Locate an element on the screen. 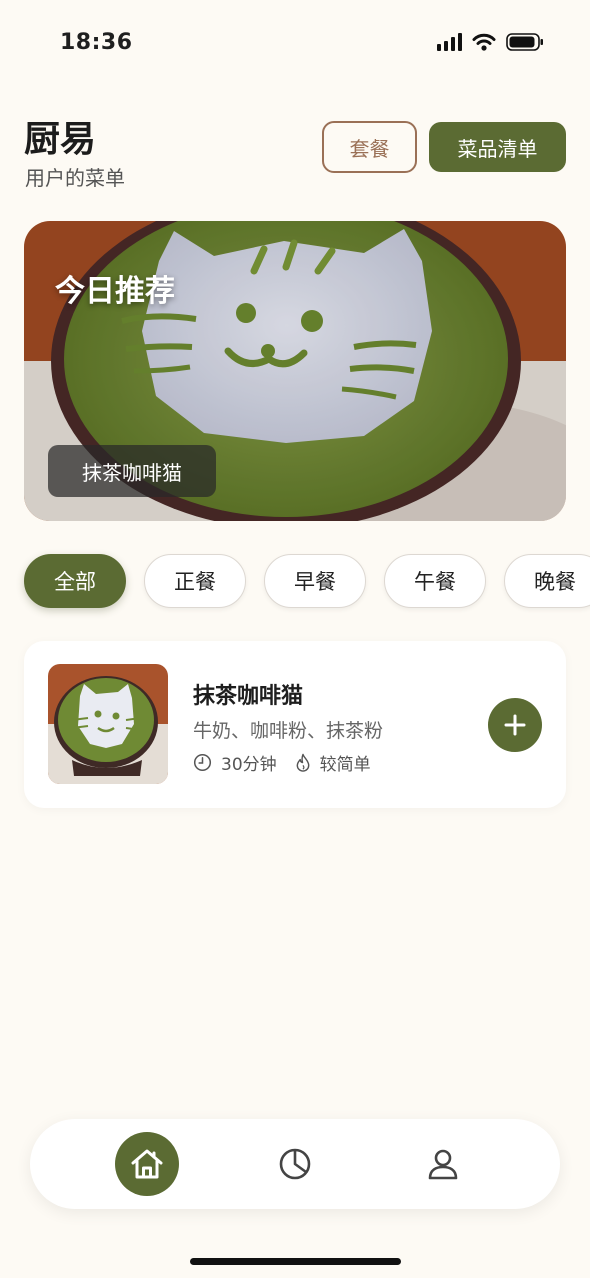 The height and width of the screenshot is (1278, 590). flame-icon is located at coordinates (303, 762).